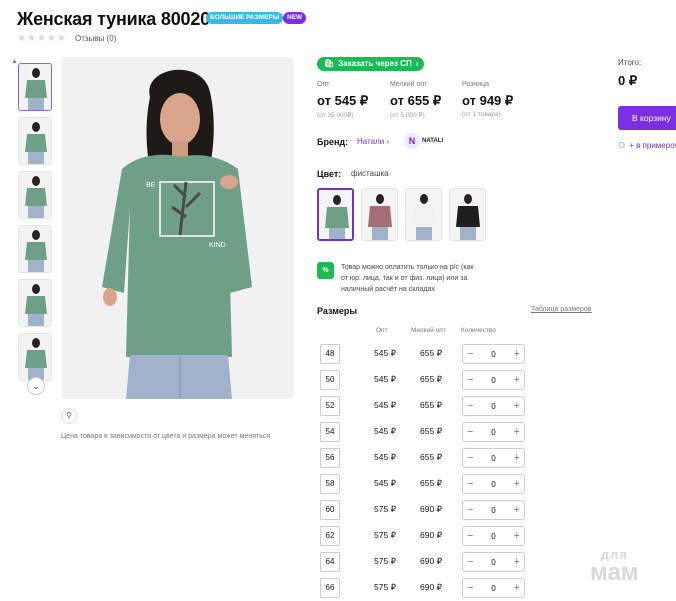  I want to click on watermark-logo: для мам, so click(614, 566).